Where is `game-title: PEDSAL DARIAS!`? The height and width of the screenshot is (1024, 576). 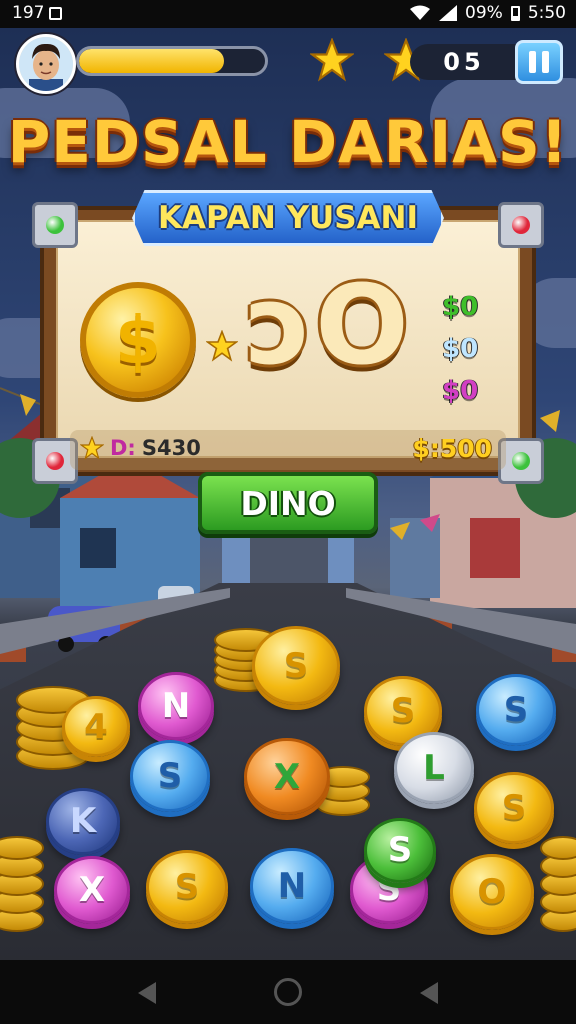
game-title: PEDSAL DARIAS! is located at coordinates (288, 142).